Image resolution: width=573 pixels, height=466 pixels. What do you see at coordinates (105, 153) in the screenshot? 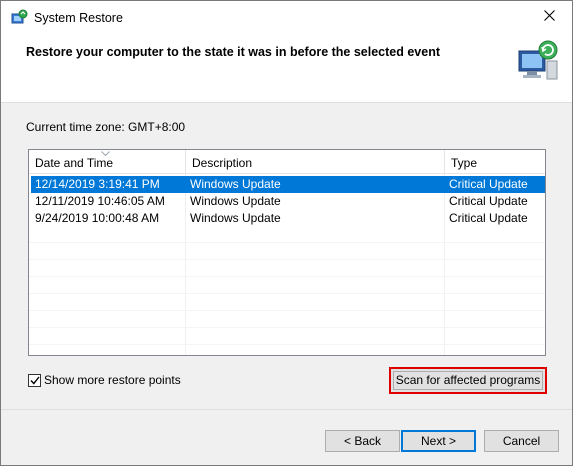
I see `sort-arrow-icon` at bounding box center [105, 153].